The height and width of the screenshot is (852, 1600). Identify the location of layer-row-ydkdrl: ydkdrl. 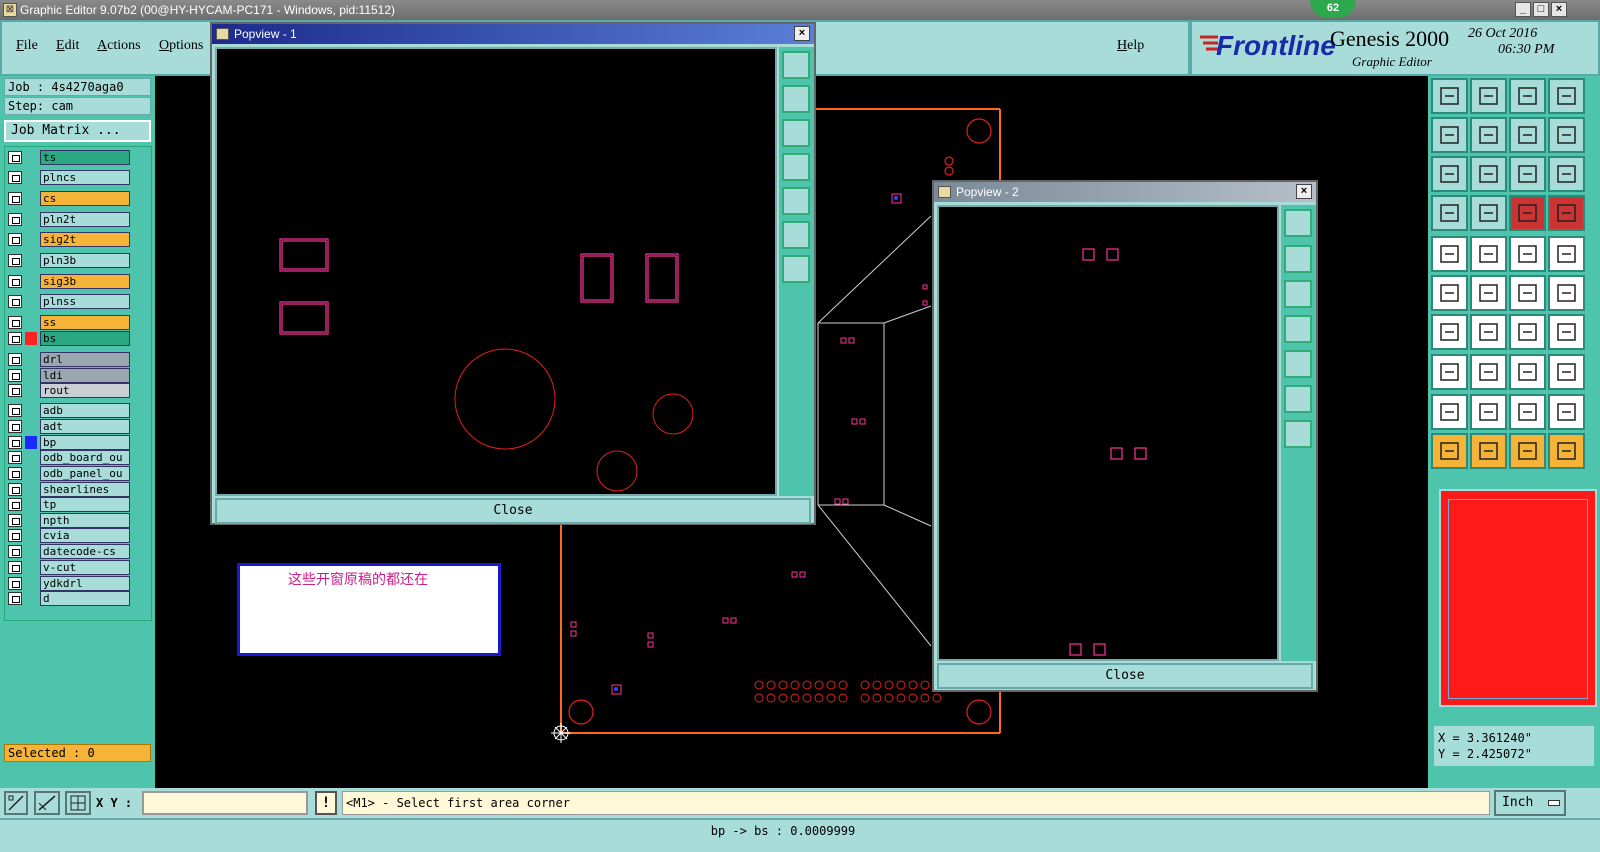
(69, 583).